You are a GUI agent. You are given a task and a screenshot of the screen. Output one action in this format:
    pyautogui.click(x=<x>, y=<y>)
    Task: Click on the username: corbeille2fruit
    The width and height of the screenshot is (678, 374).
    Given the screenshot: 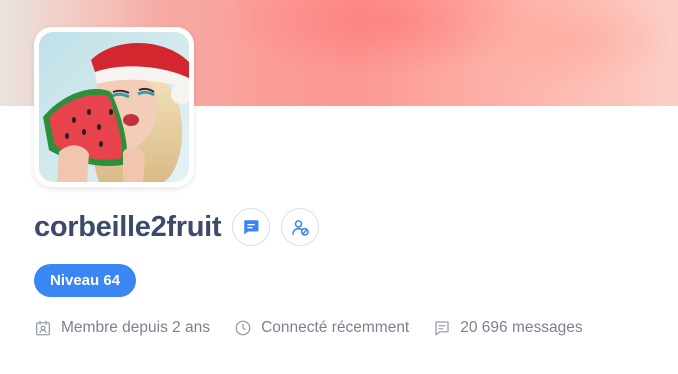 What is the action you would take?
    pyautogui.click(x=128, y=227)
    